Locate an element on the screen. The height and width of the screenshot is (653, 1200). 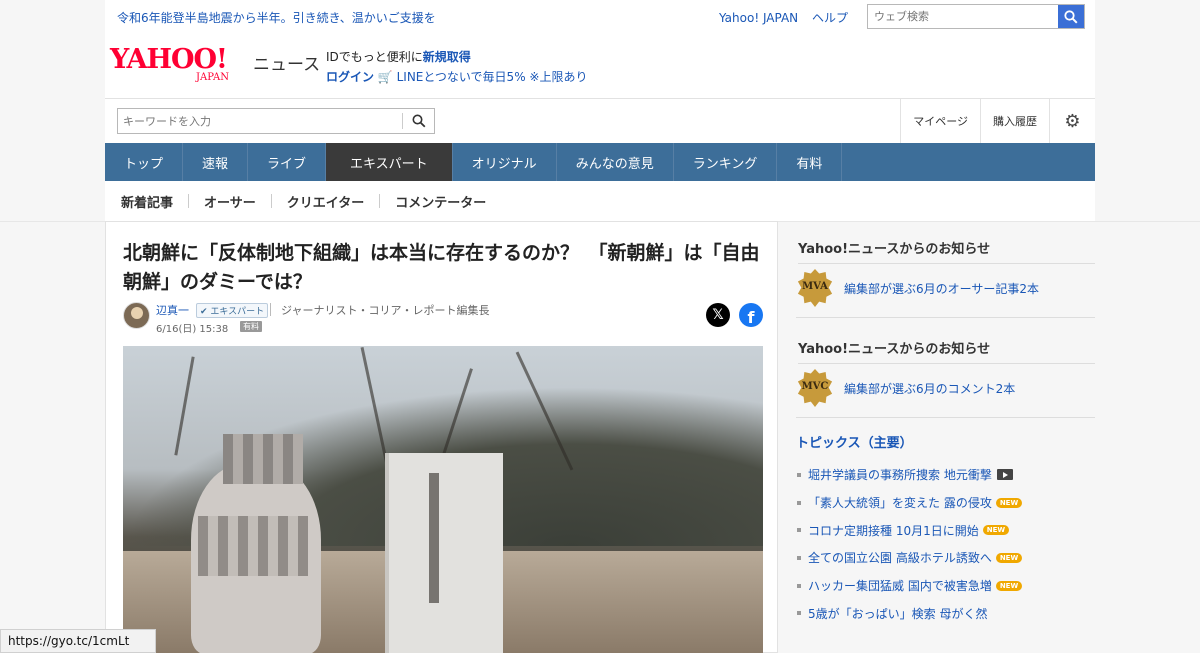
photo-stone-marker is located at coordinates (444, 553).